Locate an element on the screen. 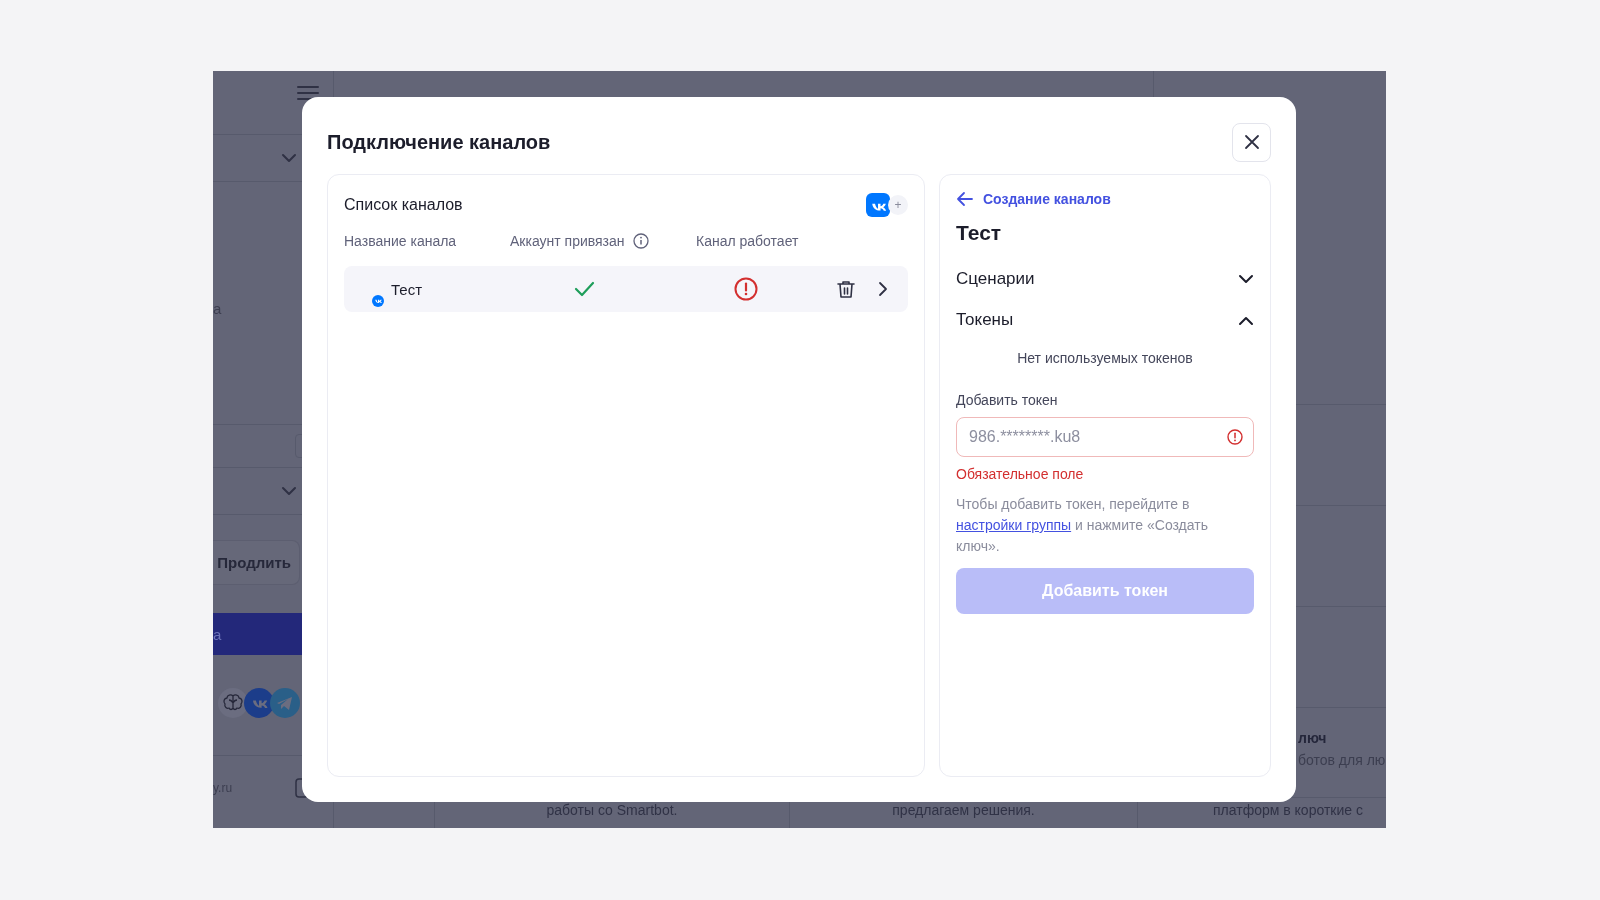 Image resolution: width=1600 pixels, height=900 pixels. error-message: Обязательное поле is located at coordinates (1020, 474).